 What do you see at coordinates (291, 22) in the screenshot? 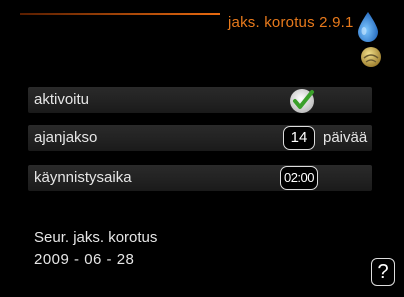
I see `page-title: jaks. korotus 2.9.1` at bounding box center [291, 22].